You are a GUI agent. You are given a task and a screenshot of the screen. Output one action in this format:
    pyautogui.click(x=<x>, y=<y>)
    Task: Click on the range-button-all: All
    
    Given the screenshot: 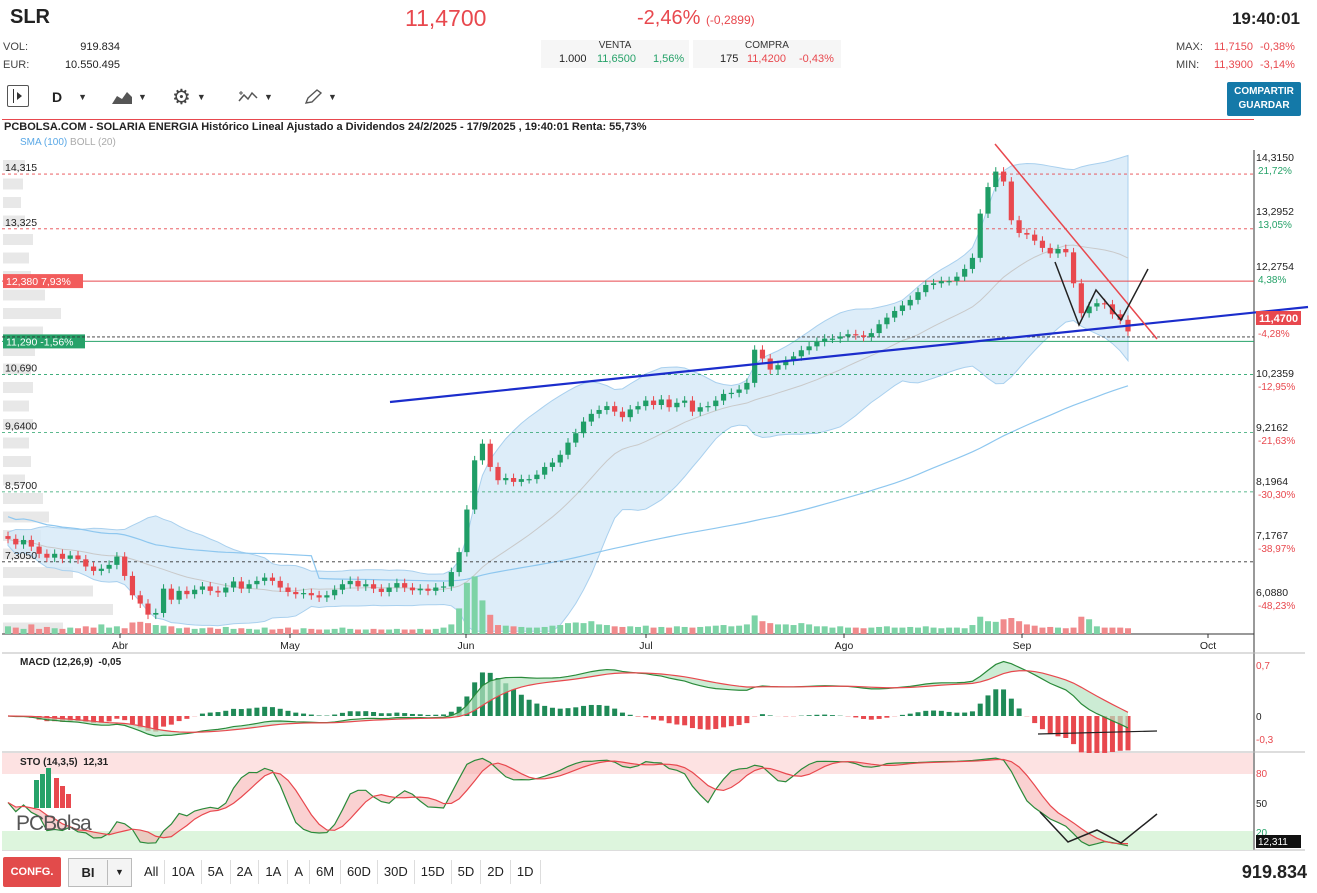 What is the action you would take?
    pyautogui.click(x=152, y=872)
    